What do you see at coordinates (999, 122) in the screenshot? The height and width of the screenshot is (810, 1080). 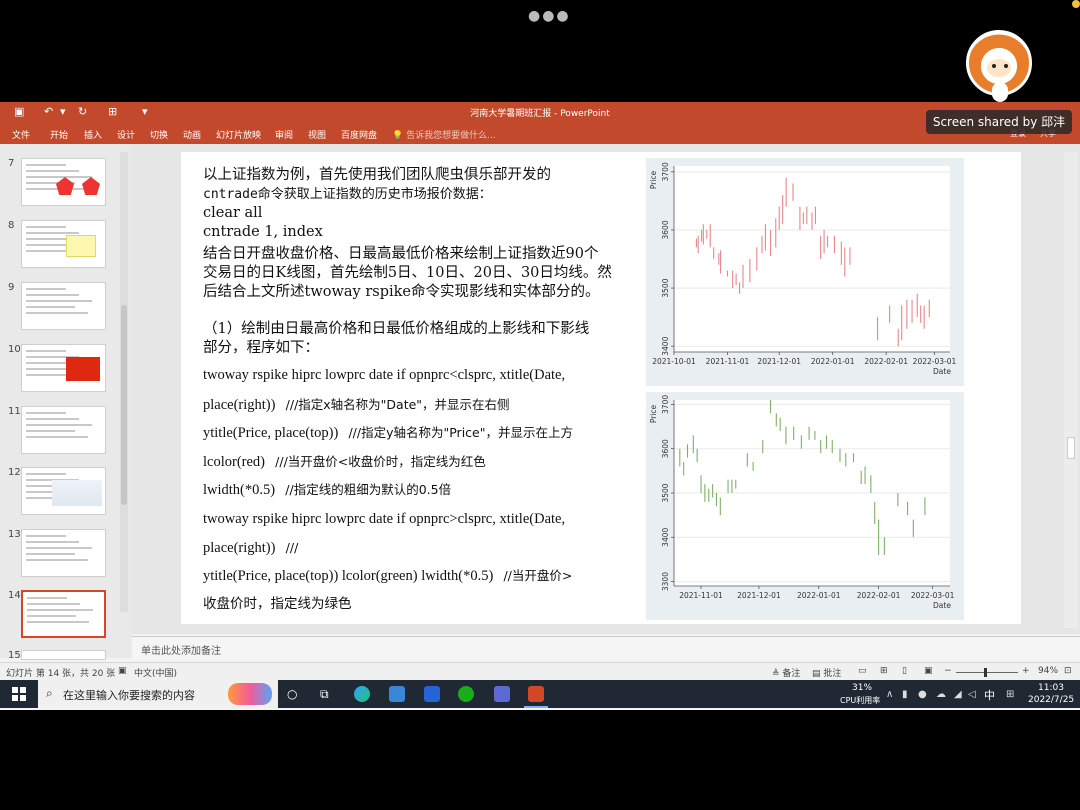 I see `screen-share-badge: Screen shared by 邱沣` at bounding box center [999, 122].